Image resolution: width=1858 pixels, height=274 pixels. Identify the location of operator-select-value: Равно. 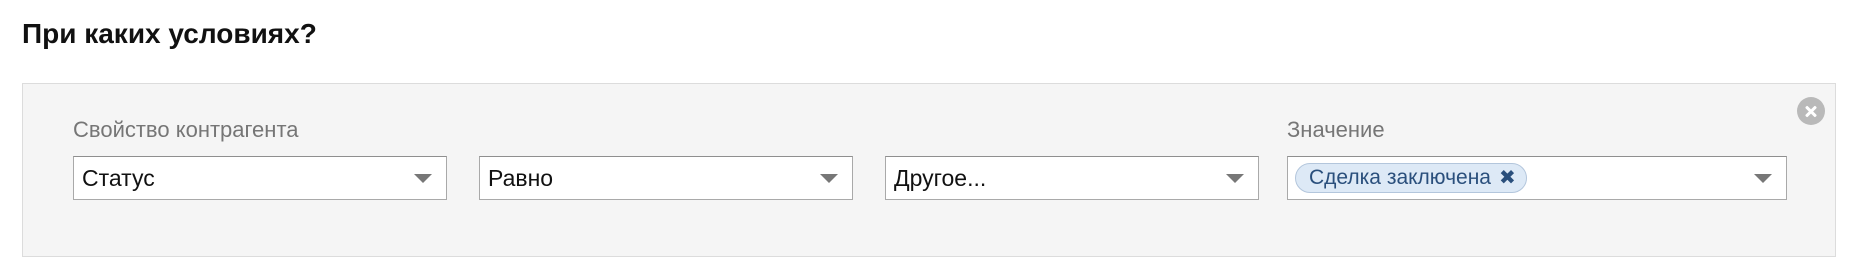
(521, 178).